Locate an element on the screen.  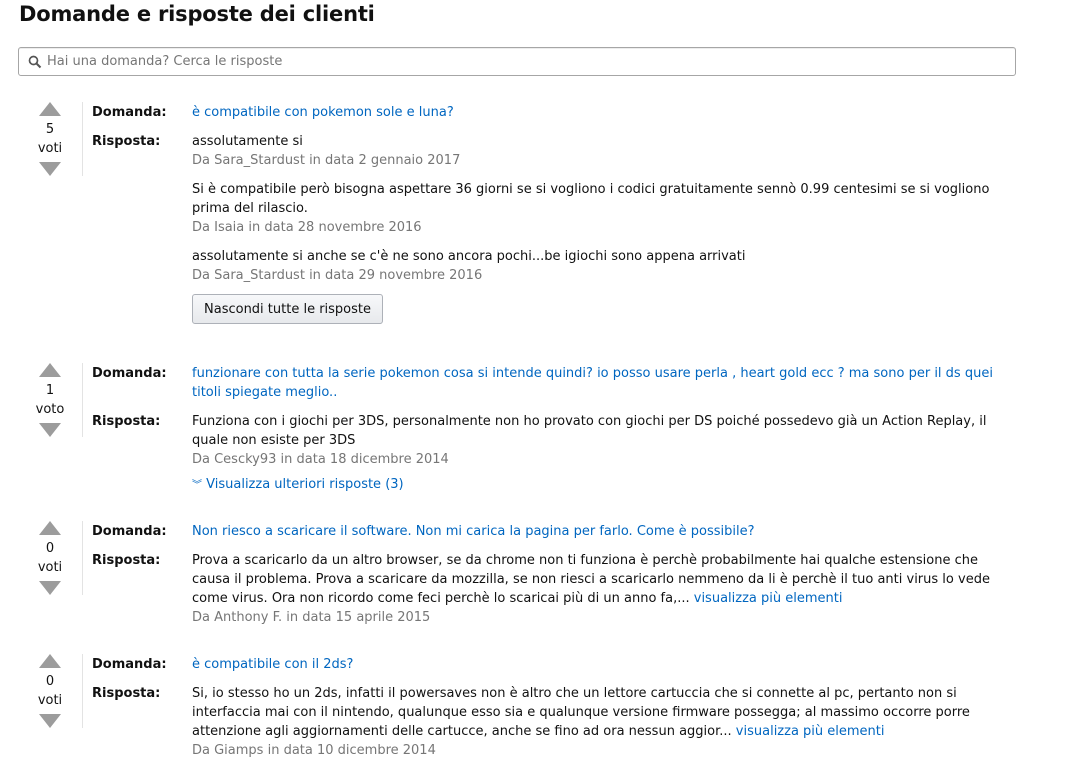
search-box is located at coordinates (517, 61).